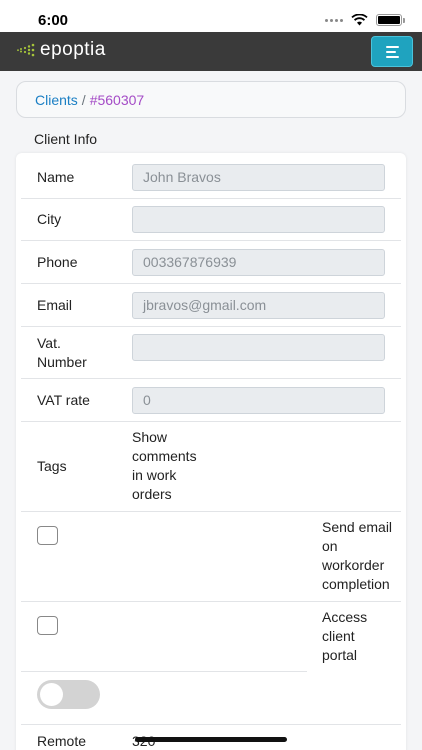 The height and width of the screenshot is (750, 422). What do you see at coordinates (356, 584) in the screenshot?
I see `send-email-line: completion` at bounding box center [356, 584].